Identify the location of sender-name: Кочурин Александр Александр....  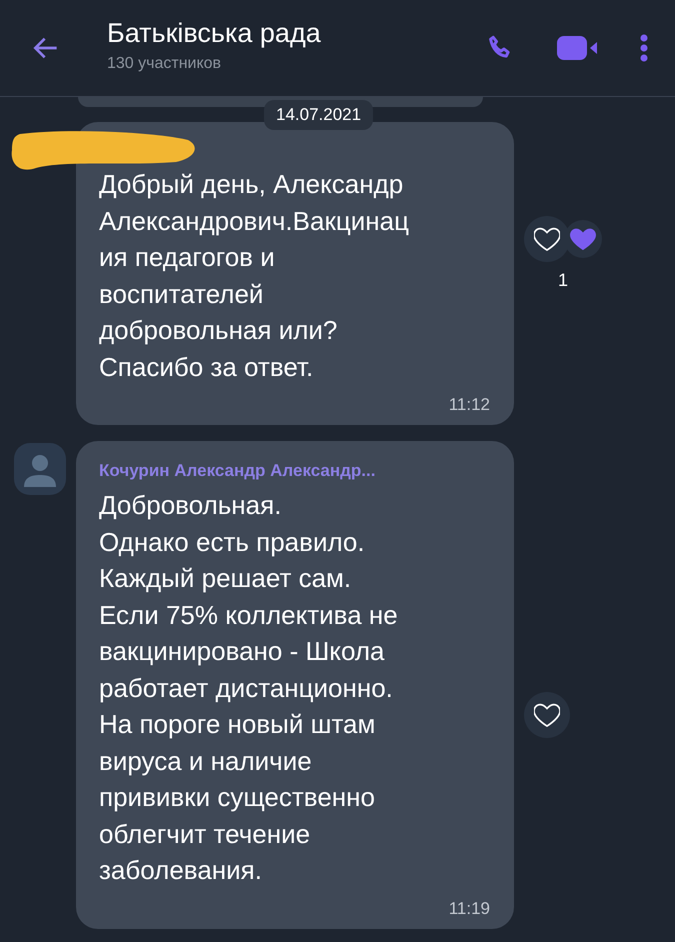
(237, 471).